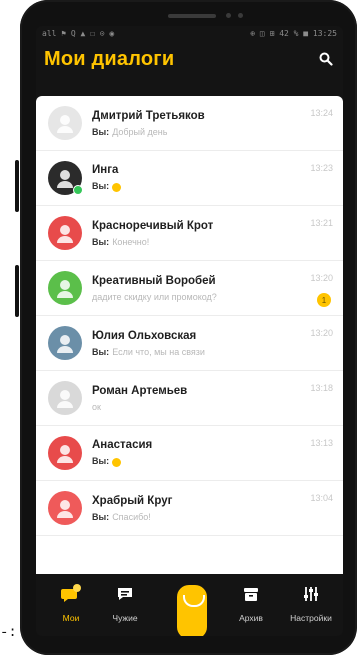  Describe the element at coordinates (321, 388) in the screenshot. I see `message-time: 13:18` at that location.